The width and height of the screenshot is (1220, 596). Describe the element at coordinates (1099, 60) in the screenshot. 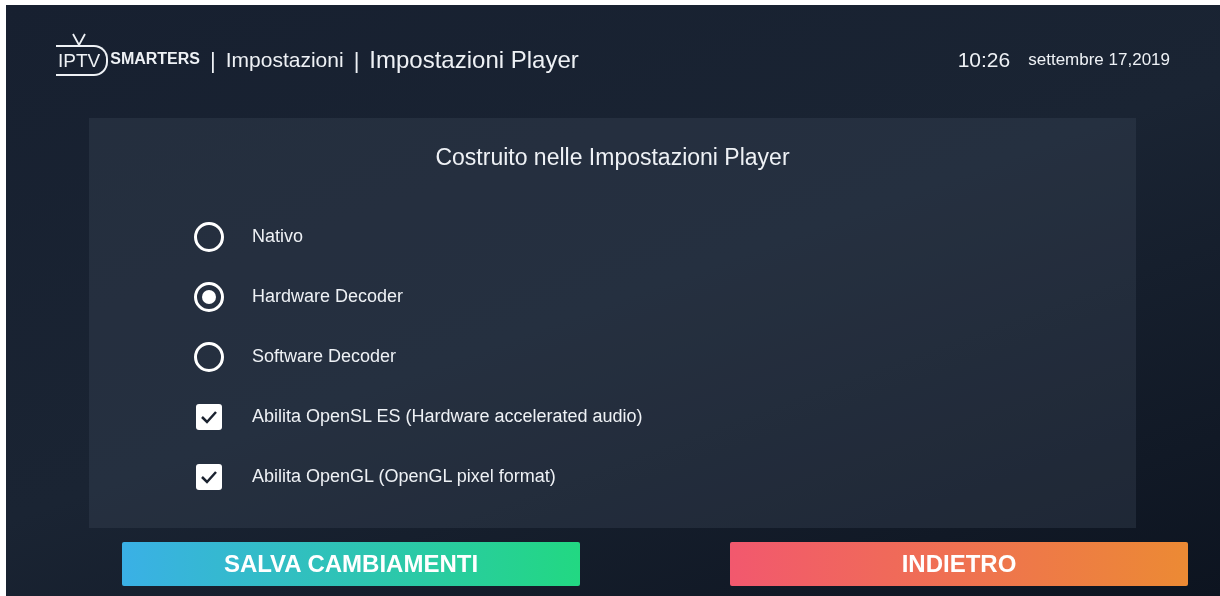

I see `date-text: settembre 17,2019` at that location.